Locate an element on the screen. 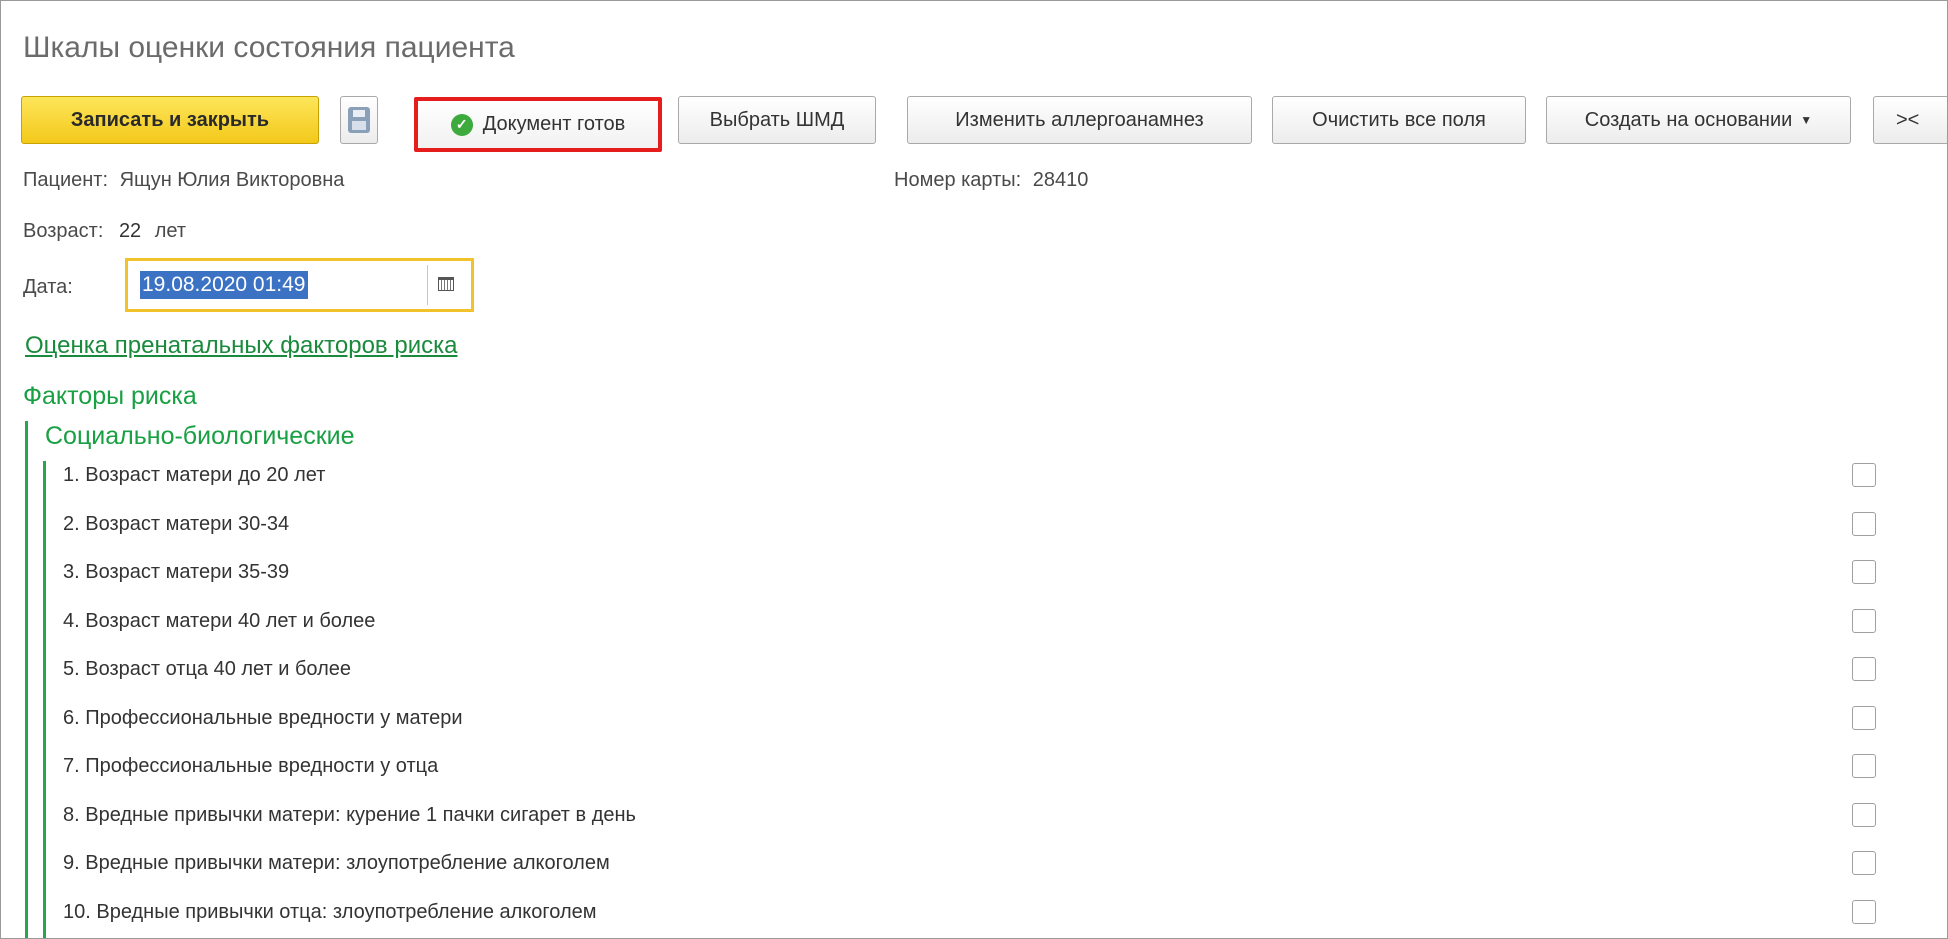 The image size is (1948, 939). age-unit: лет is located at coordinates (170, 231).